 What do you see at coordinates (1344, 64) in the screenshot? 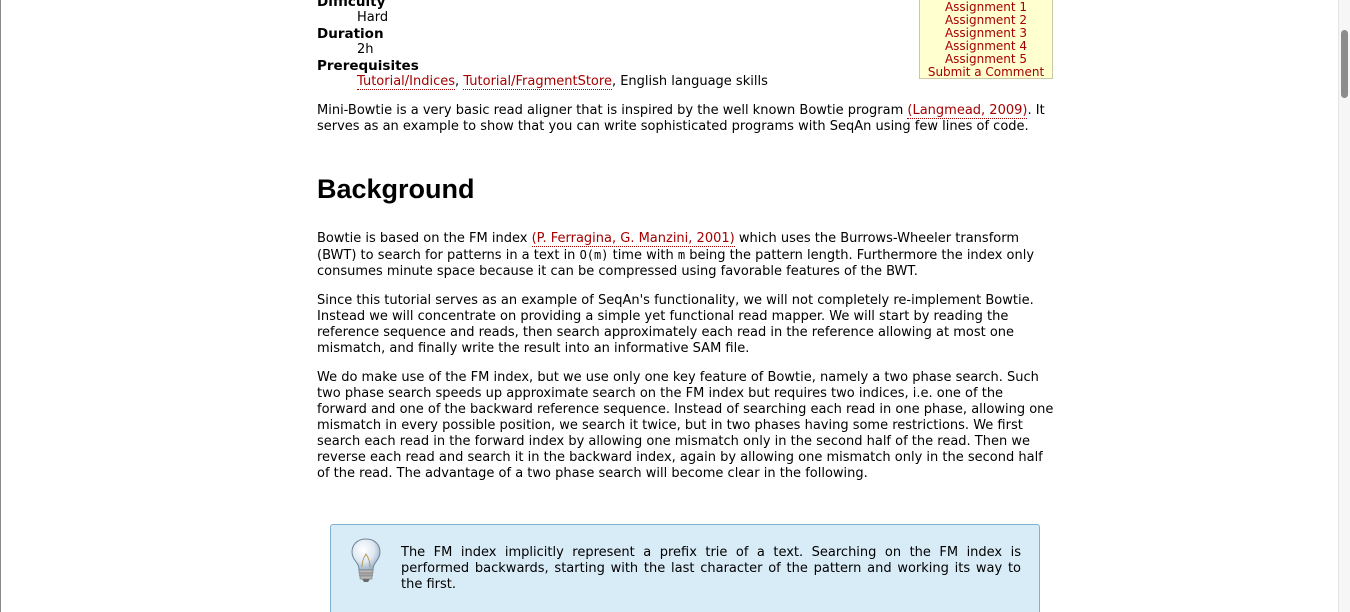
I see `scrollbar-thumb` at bounding box center [1344, 64].